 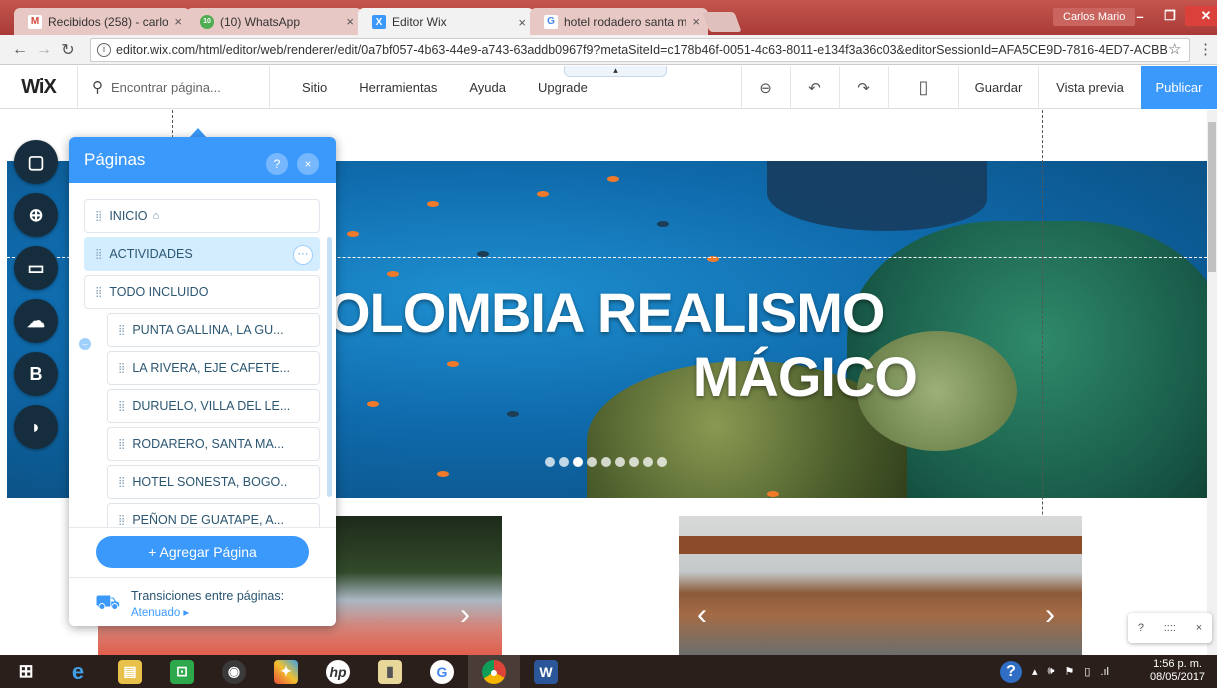 What do you see at coordinates (36, 162) in the screenshot?
I see `pages-tool-icon: ▢` at bounding box center [36, 162].